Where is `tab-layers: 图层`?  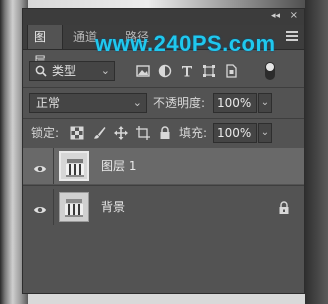 tab-layers: 图层 is located at coordinates (45, 46).